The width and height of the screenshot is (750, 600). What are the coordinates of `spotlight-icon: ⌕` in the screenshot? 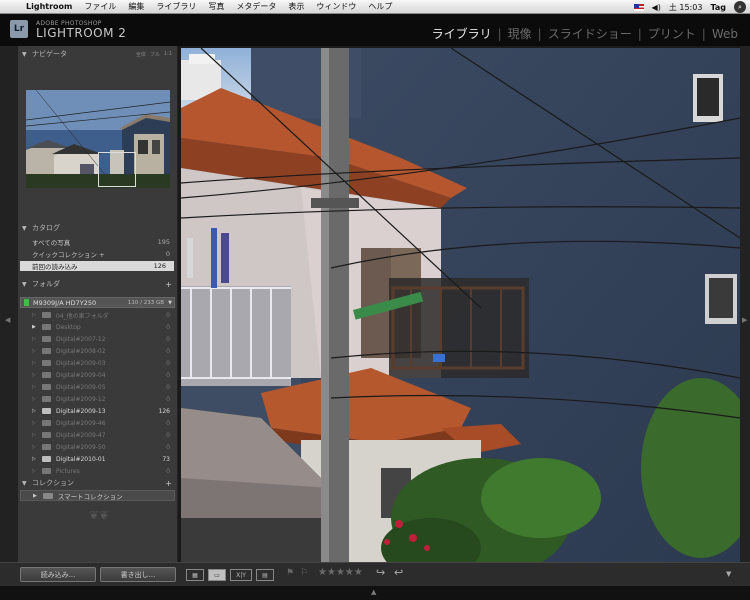 It's located at (740, 7).